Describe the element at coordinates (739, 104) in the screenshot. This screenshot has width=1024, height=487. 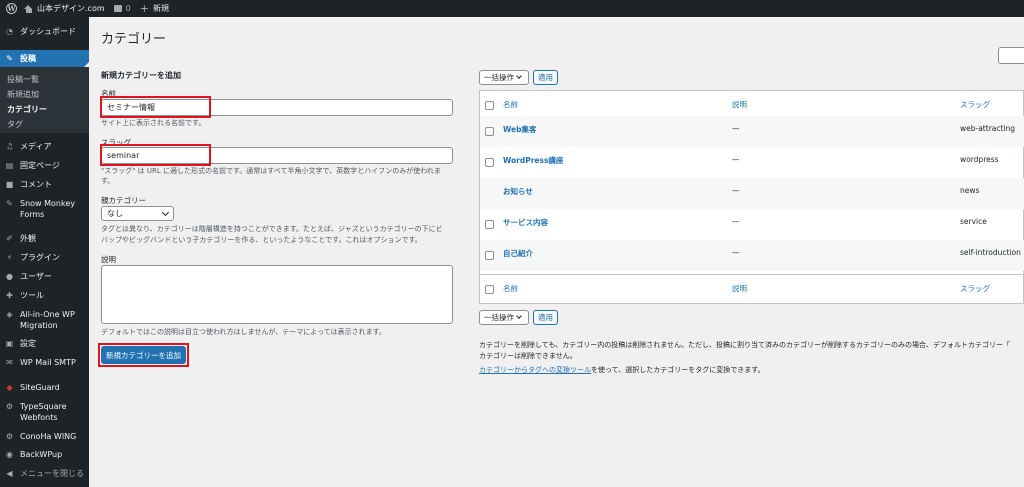
I see `column-description-header: 説明` at that location.